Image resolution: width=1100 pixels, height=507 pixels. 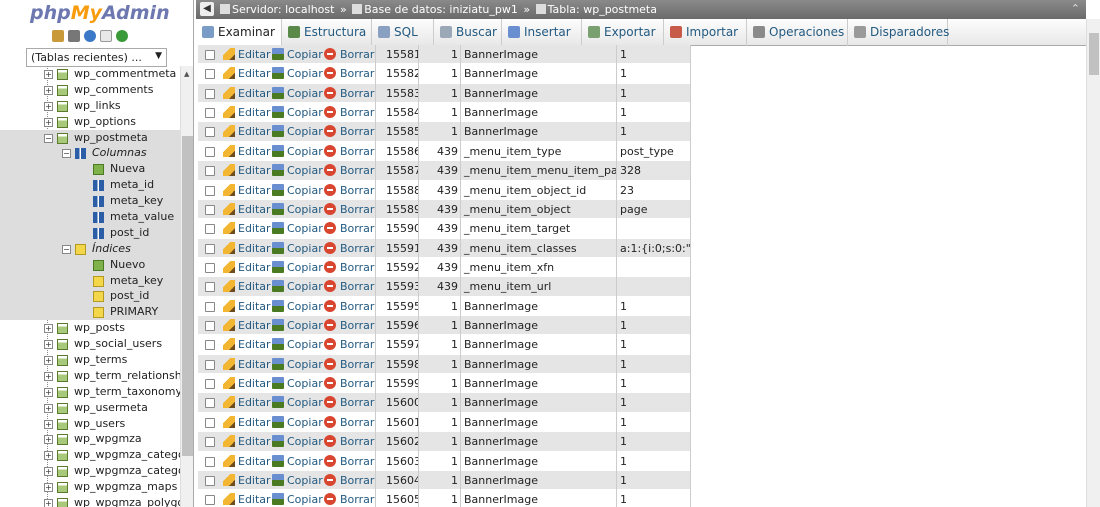 I want to click on tree-item-label: wp_wpgmza_maps, so click(x=125, y=487).